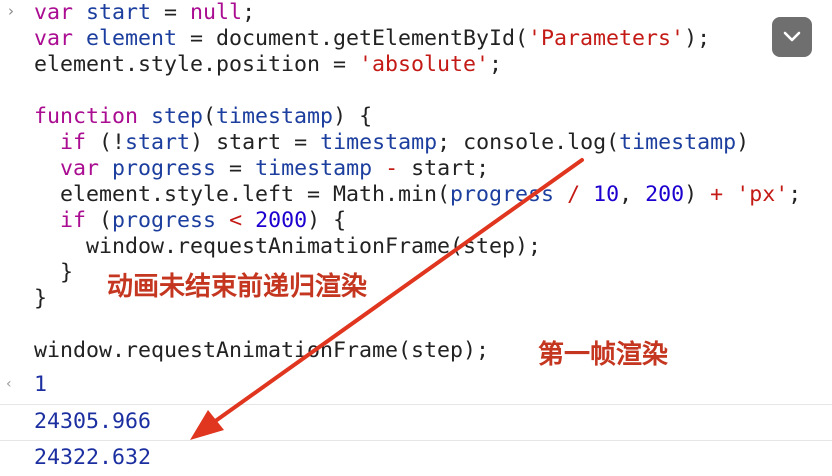  Describe the element at coordinates (93, 421) in the screenshot. I see `console-output: 24305.966` at that location.